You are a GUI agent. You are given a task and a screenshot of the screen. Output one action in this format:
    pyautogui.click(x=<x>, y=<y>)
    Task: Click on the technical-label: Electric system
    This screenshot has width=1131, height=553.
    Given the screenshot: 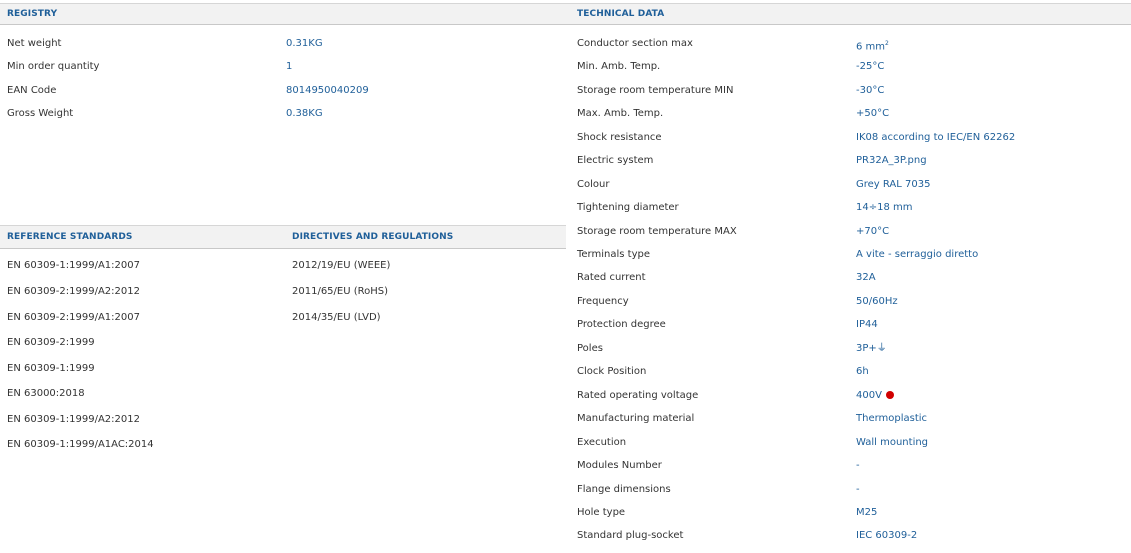 What is the action you would take?
    pyautogui.click(x=615, y=160)
    